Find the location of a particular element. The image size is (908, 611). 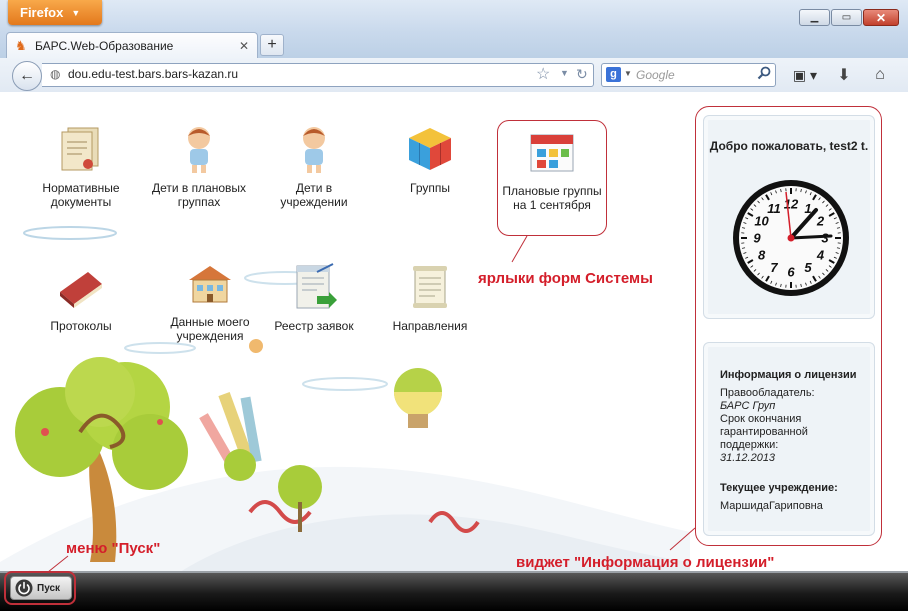

clock-number: 2 is located at coordinates (820, 221).